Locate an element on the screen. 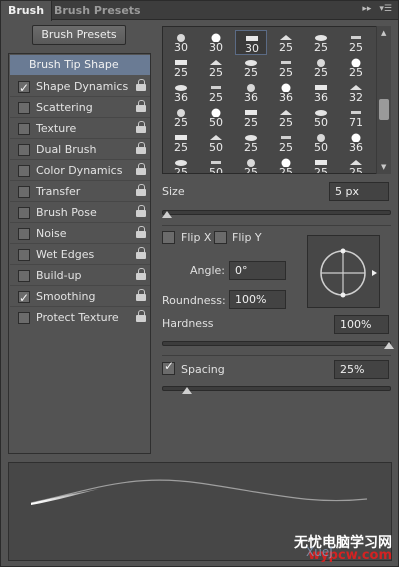 The width and height of the screenshot is (399, 567). hardness-field: 100% is located at coordinates (361, 324).